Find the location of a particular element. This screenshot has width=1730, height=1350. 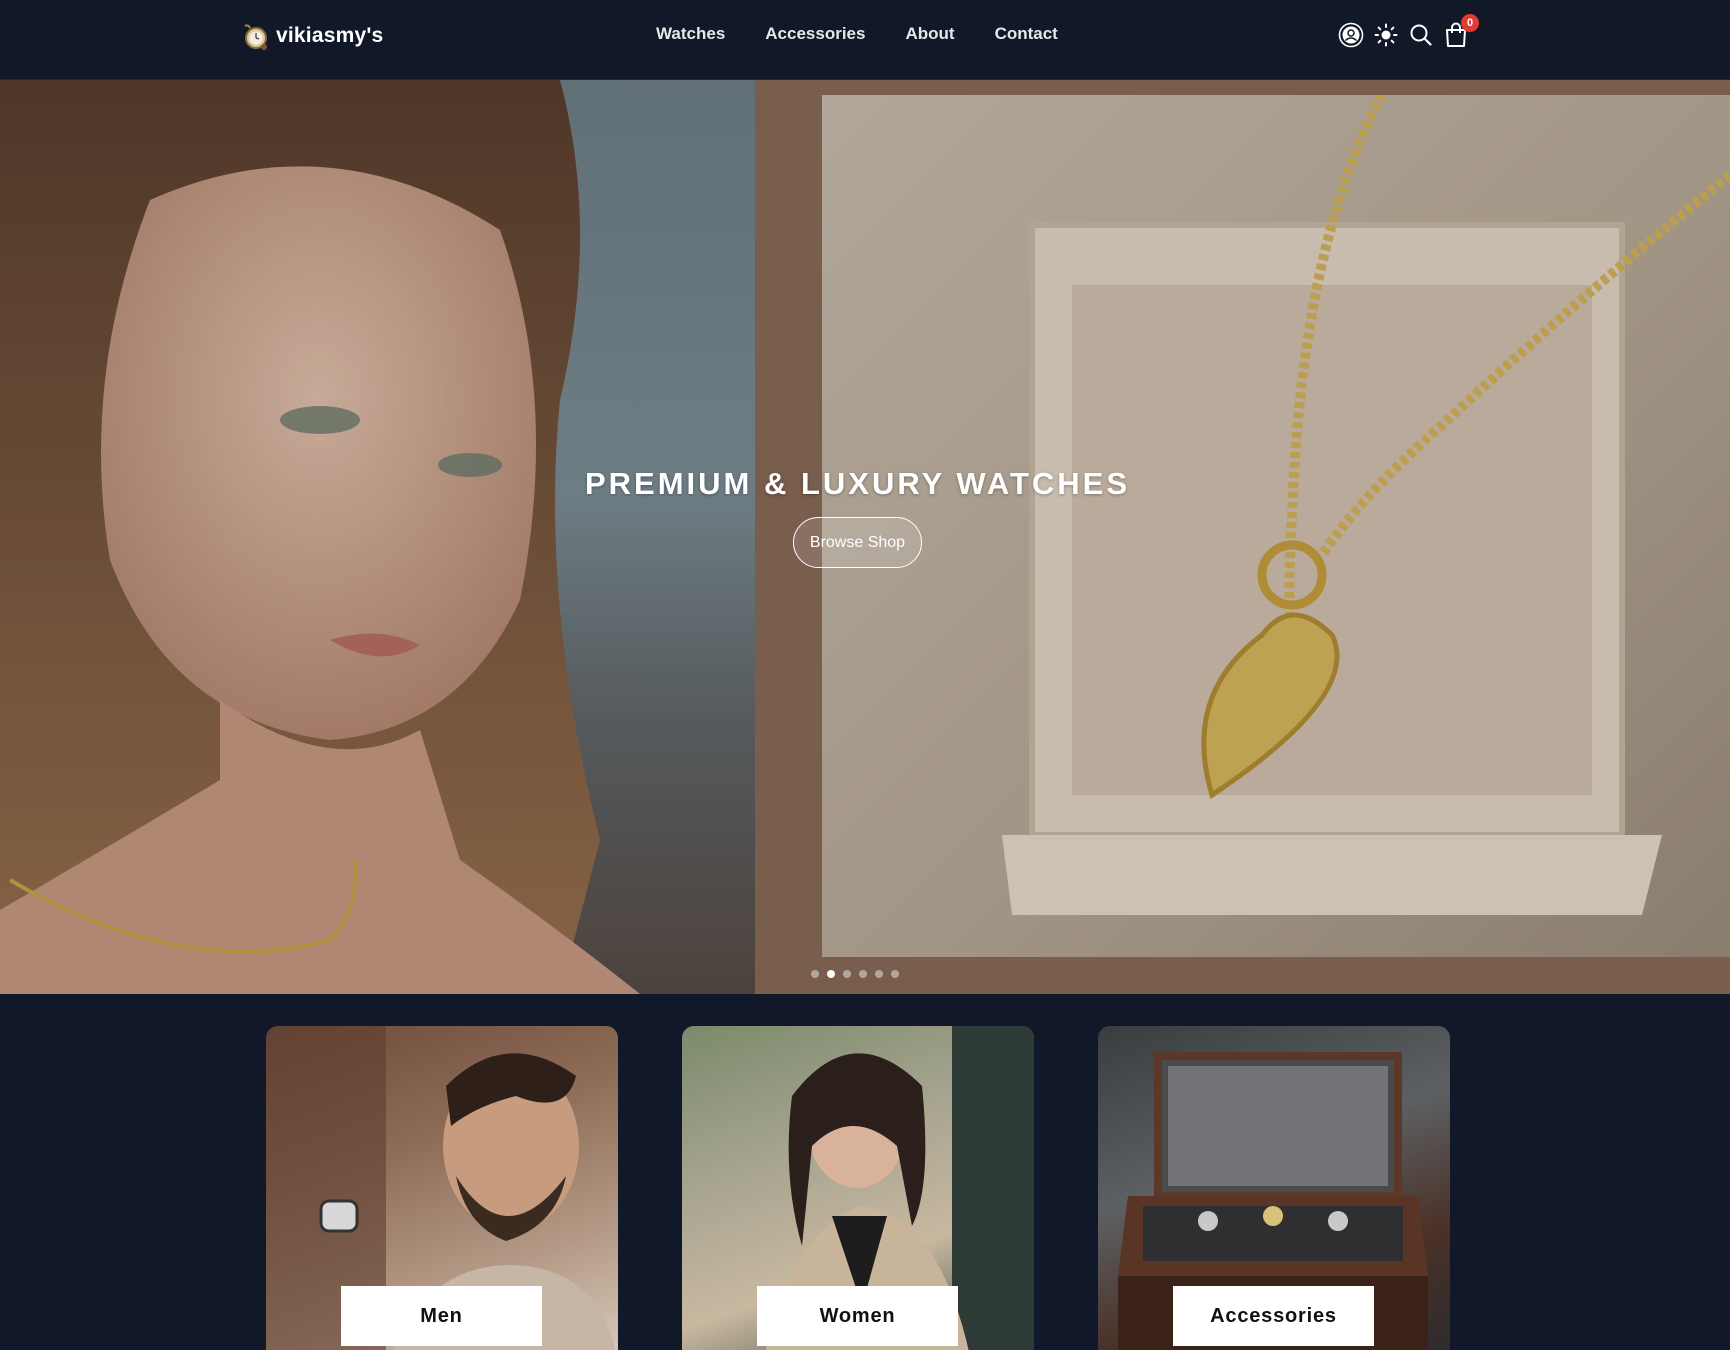

nav-about: About is located at coordinates (929, 34).